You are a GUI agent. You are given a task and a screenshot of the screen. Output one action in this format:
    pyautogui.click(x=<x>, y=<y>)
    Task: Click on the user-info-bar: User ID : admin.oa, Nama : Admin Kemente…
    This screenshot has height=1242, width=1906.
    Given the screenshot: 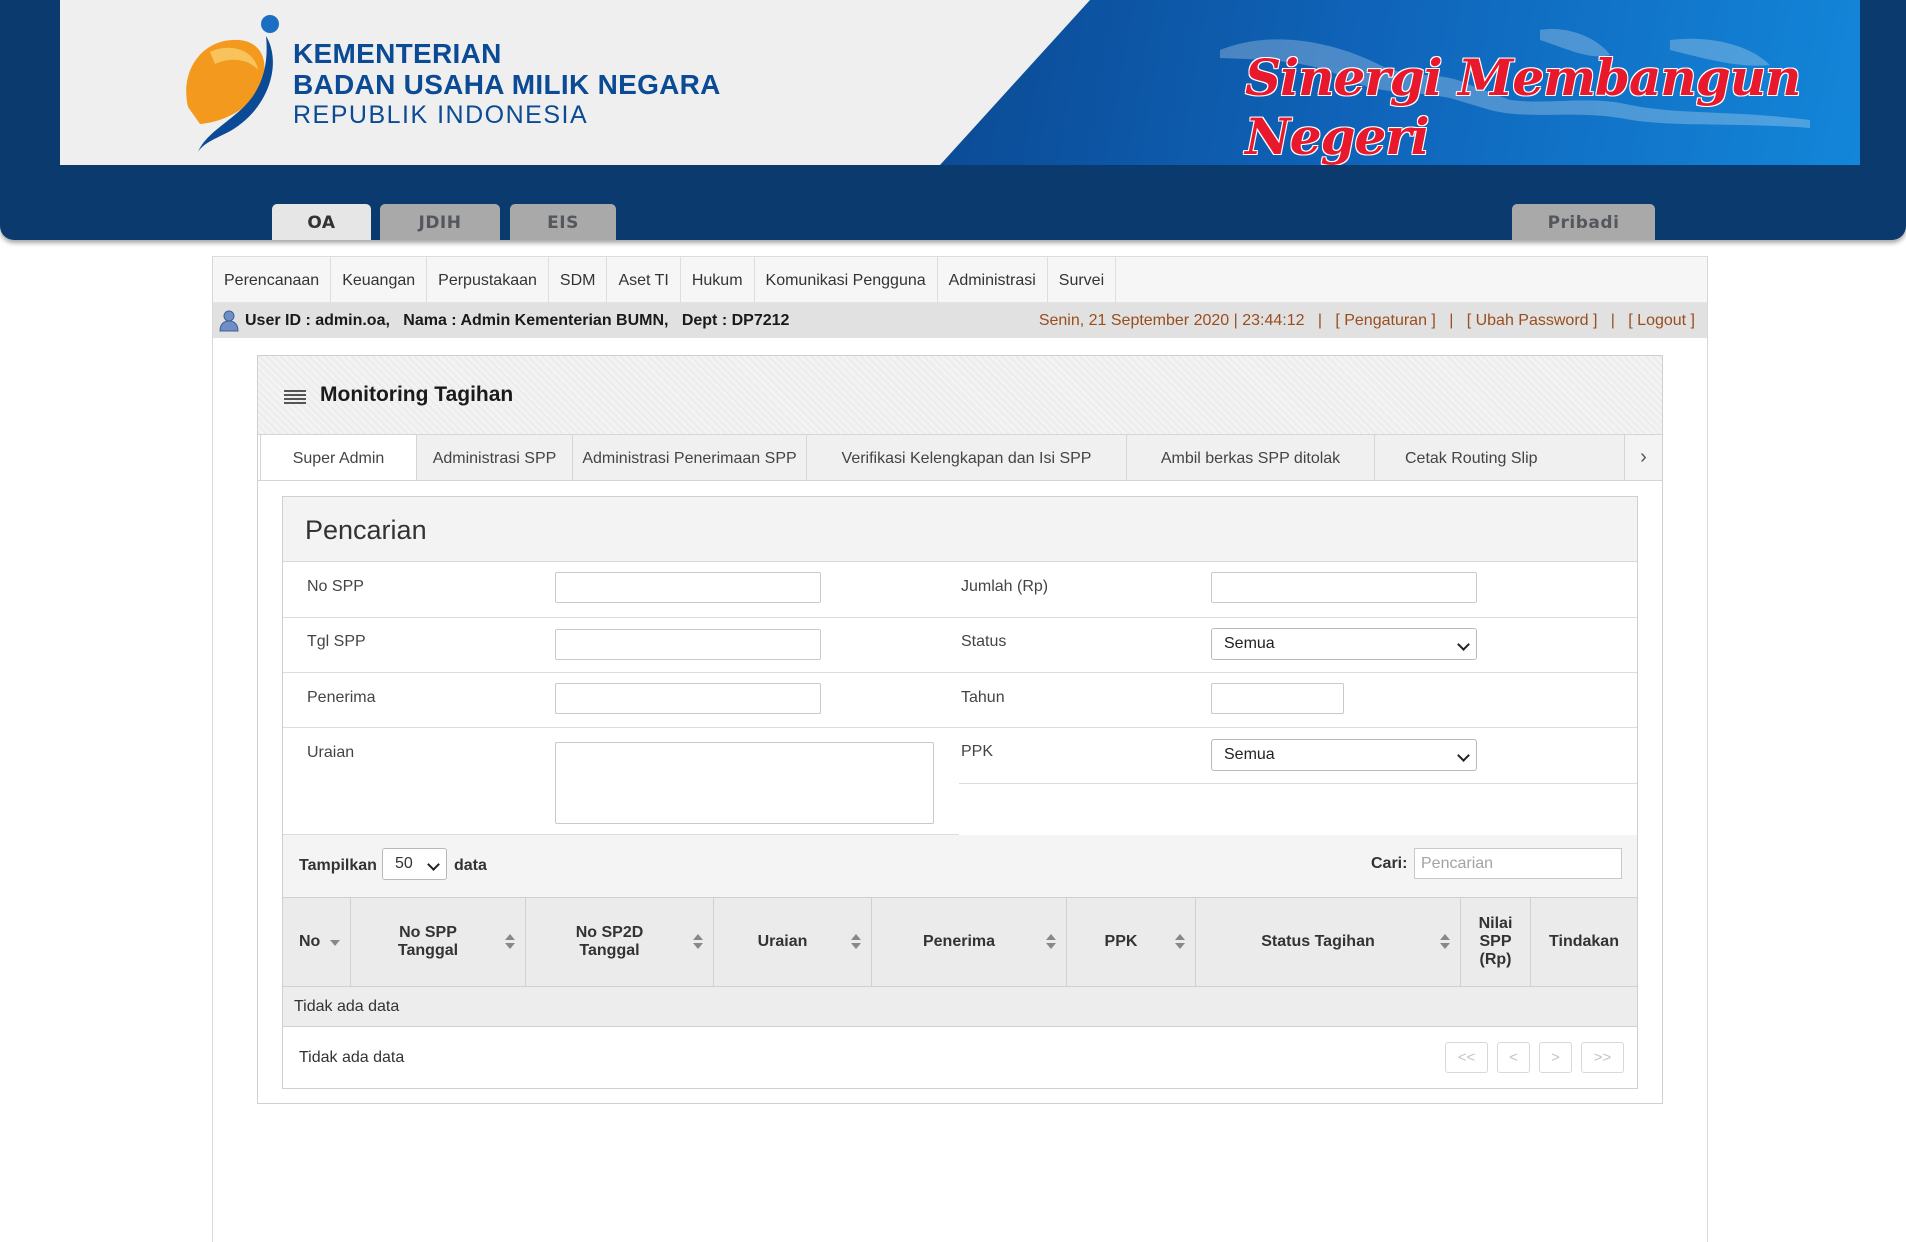 What is the action you would take?
    pyautogui.click(x=960, y=320)
    